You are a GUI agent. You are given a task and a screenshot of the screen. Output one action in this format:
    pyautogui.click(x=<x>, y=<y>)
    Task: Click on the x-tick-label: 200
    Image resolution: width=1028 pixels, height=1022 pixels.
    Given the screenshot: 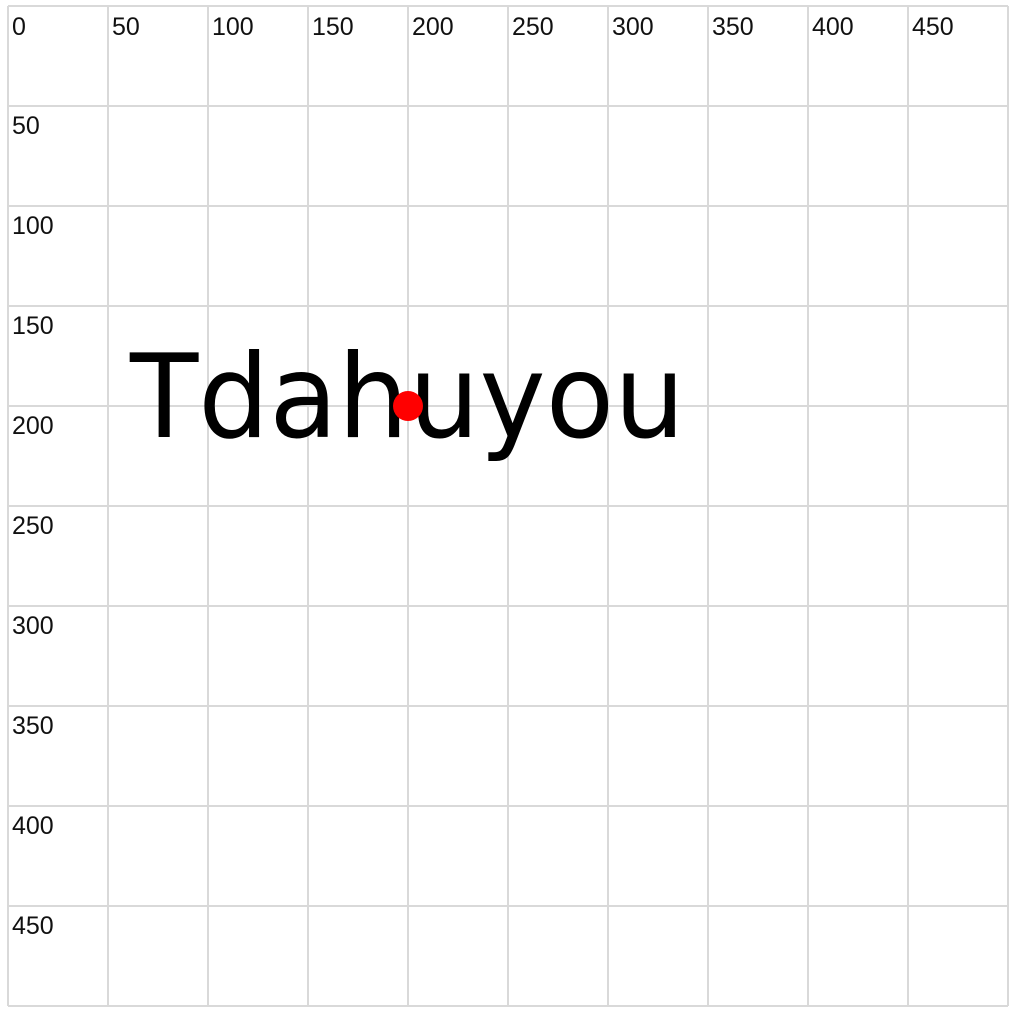 What is the action you would take?
    pyautogui.click(x=433, y=27)
    